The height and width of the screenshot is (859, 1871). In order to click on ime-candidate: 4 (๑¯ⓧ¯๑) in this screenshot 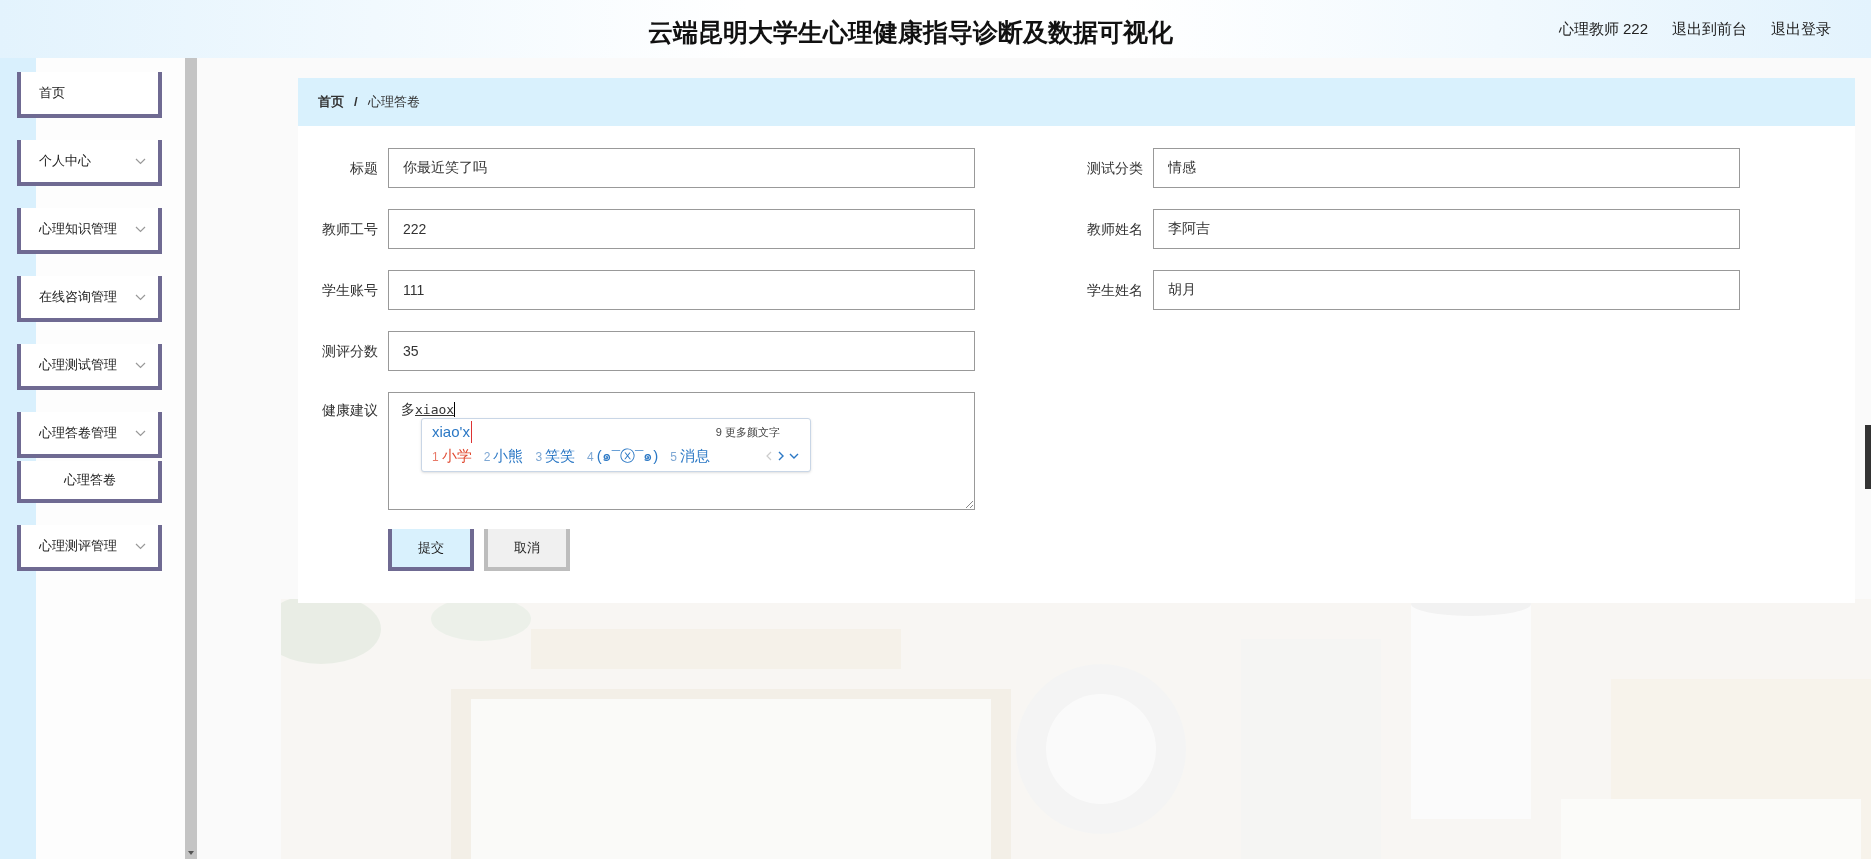, I will do `click(623, 456)`.